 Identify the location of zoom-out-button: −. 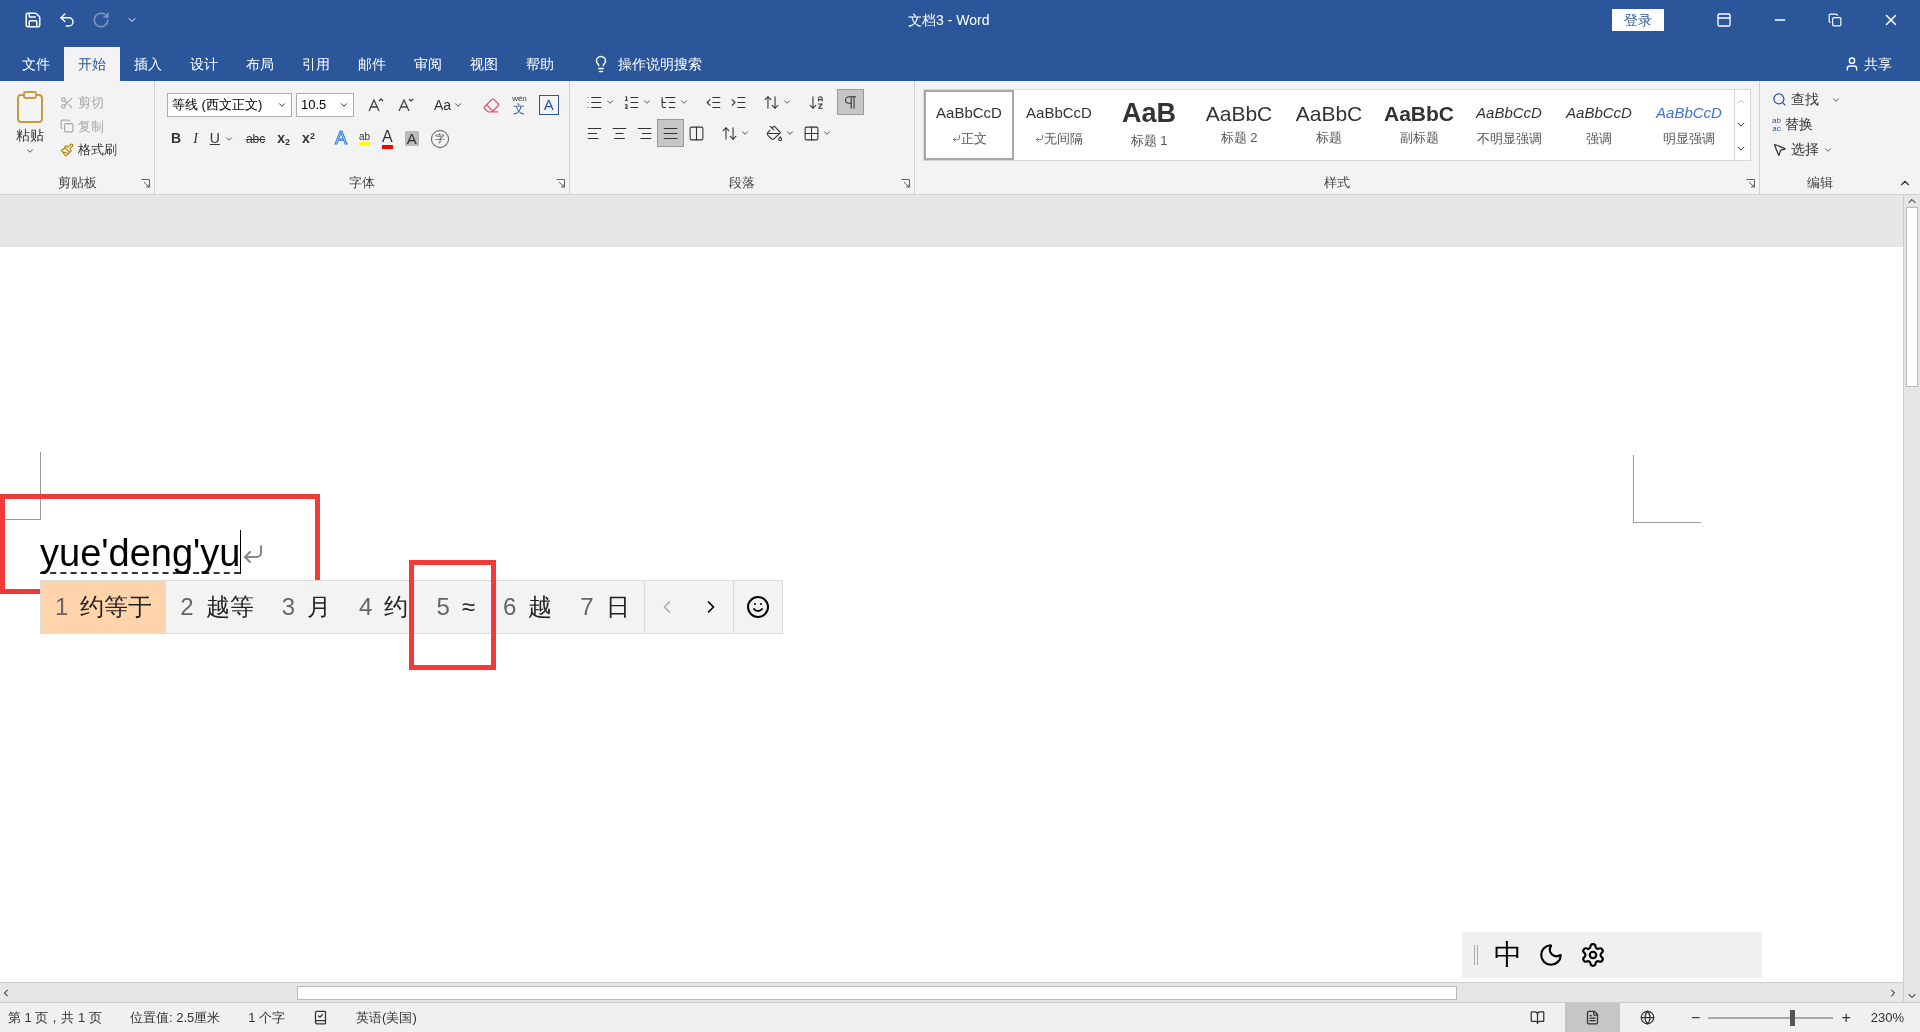
(1696, 1017).